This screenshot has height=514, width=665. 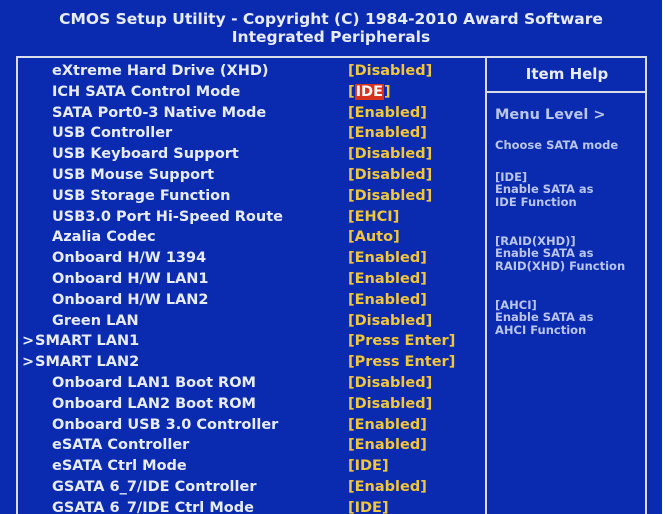 I want to click on setting-label: SMART LAN2, so click(x=87, y=362).